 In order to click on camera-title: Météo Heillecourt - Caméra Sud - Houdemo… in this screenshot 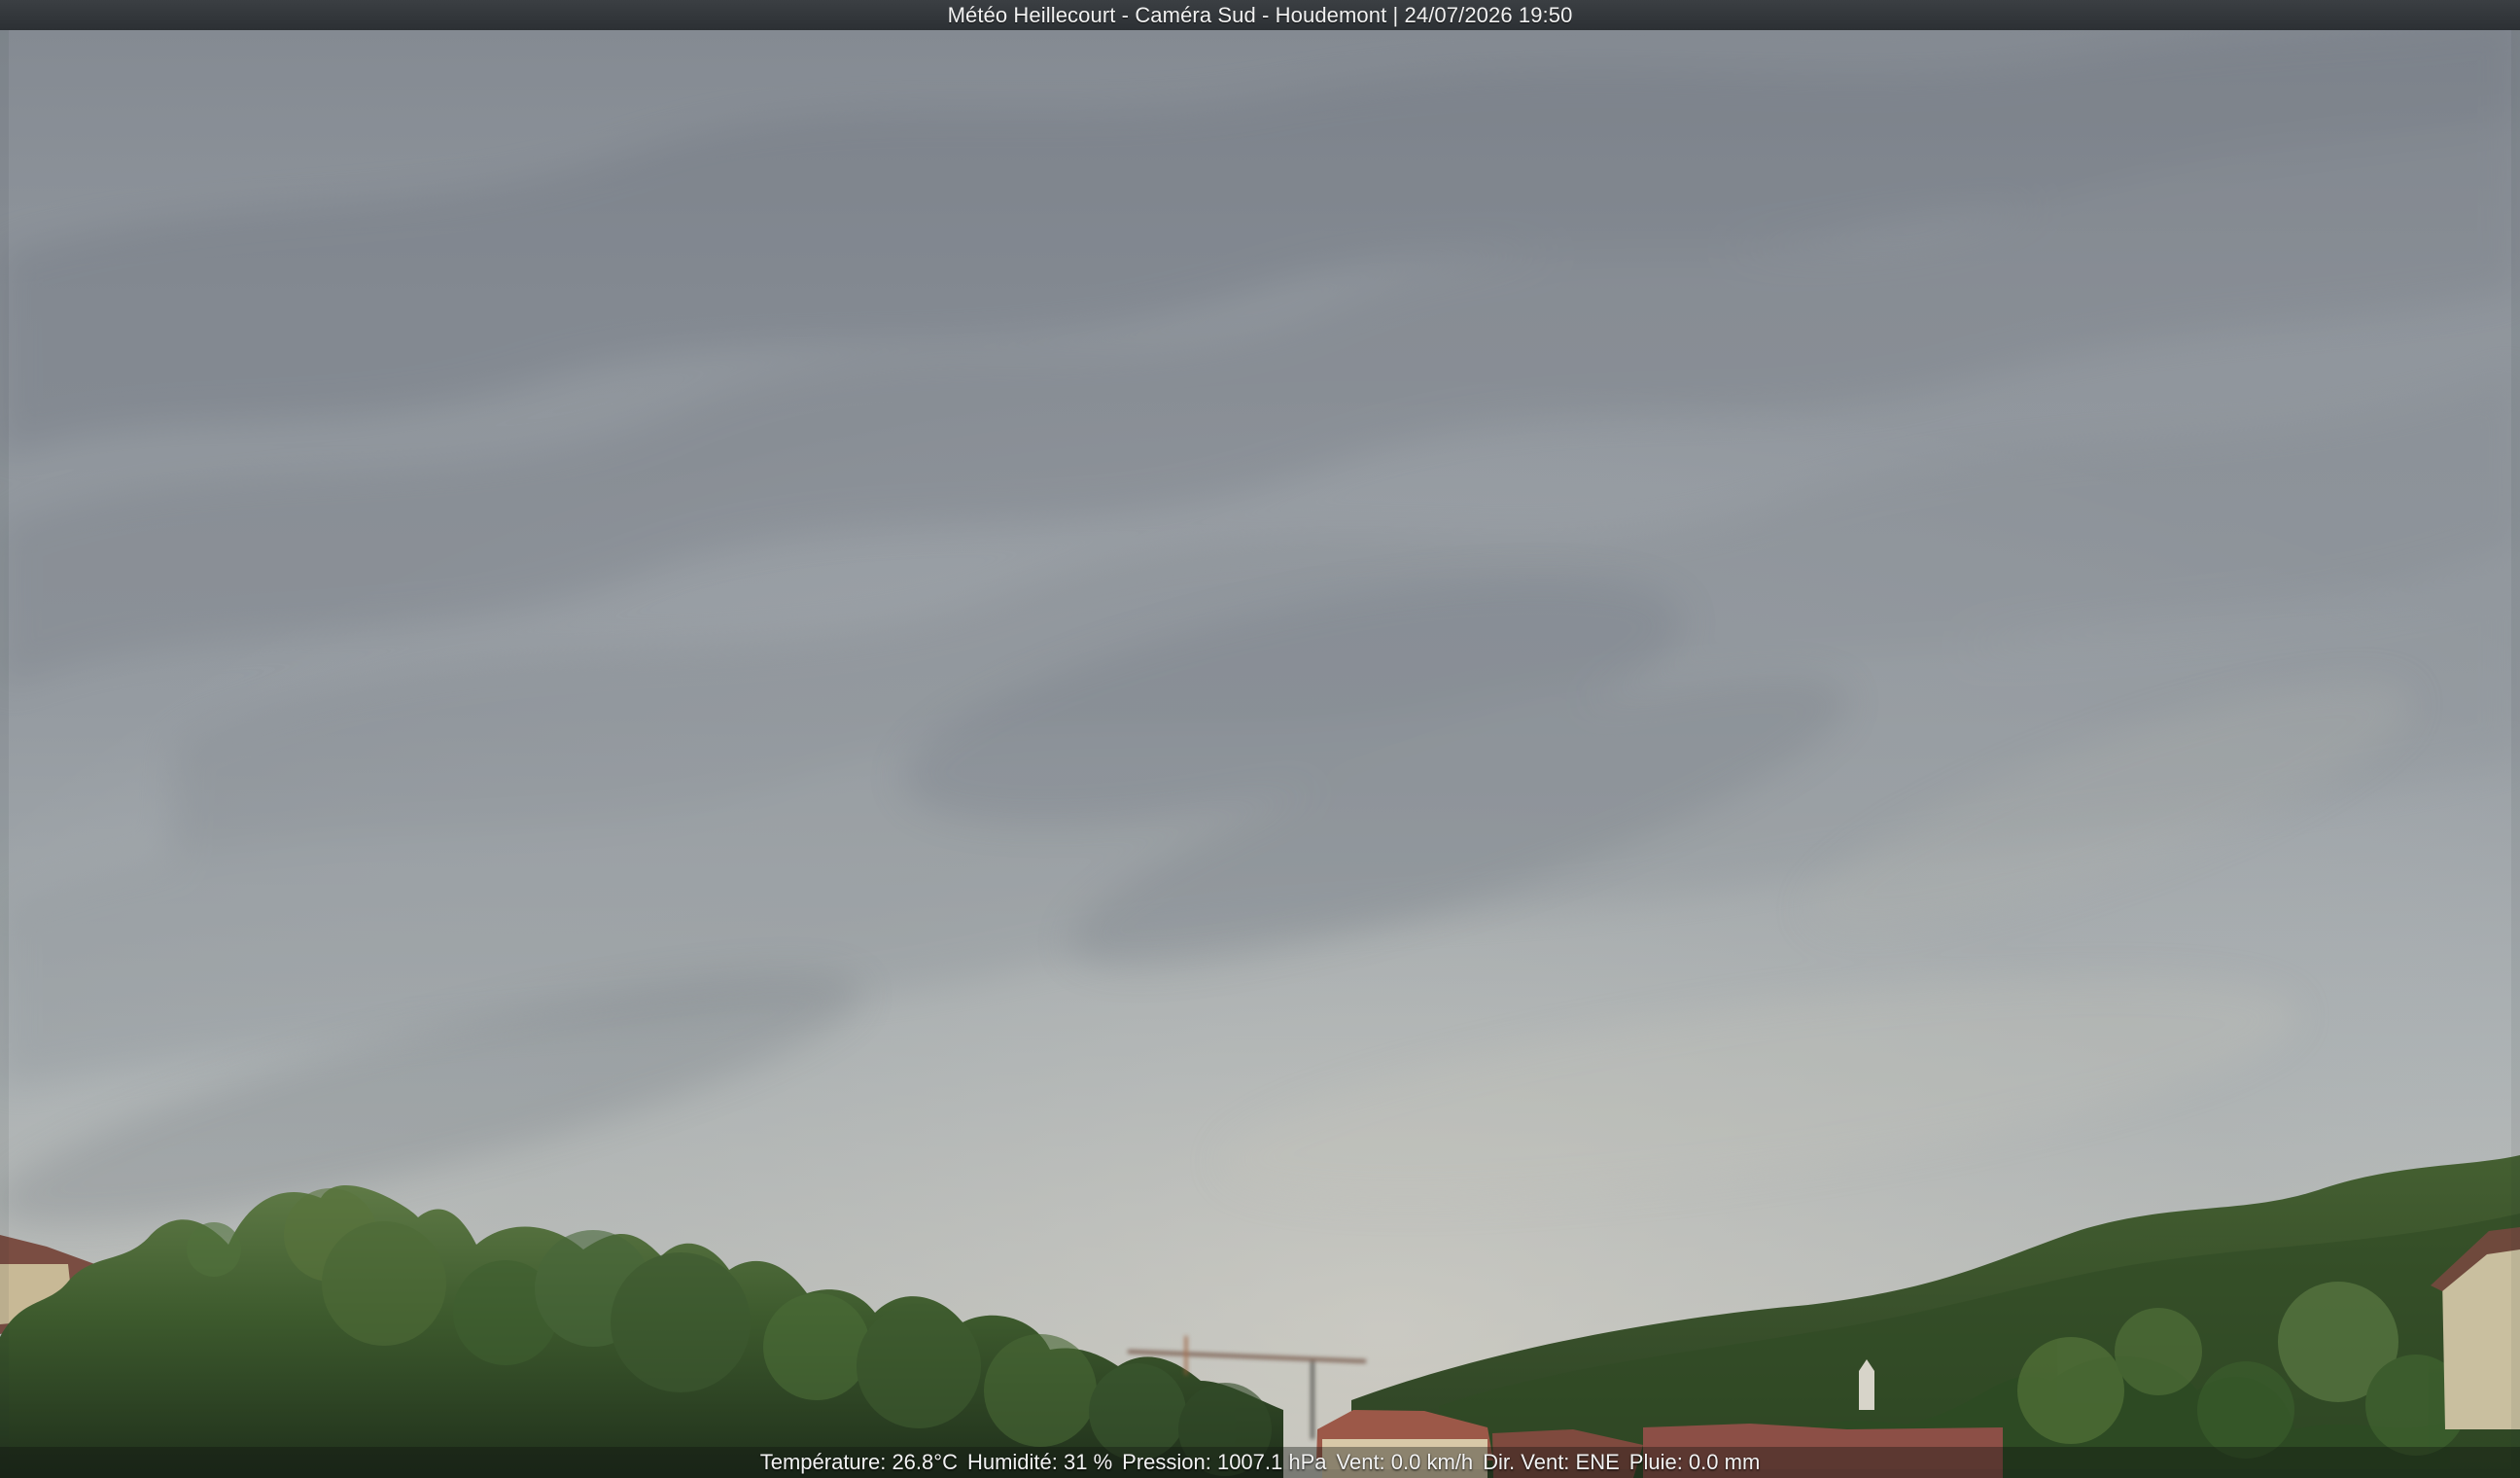, I will do `click(1260, 15)`.